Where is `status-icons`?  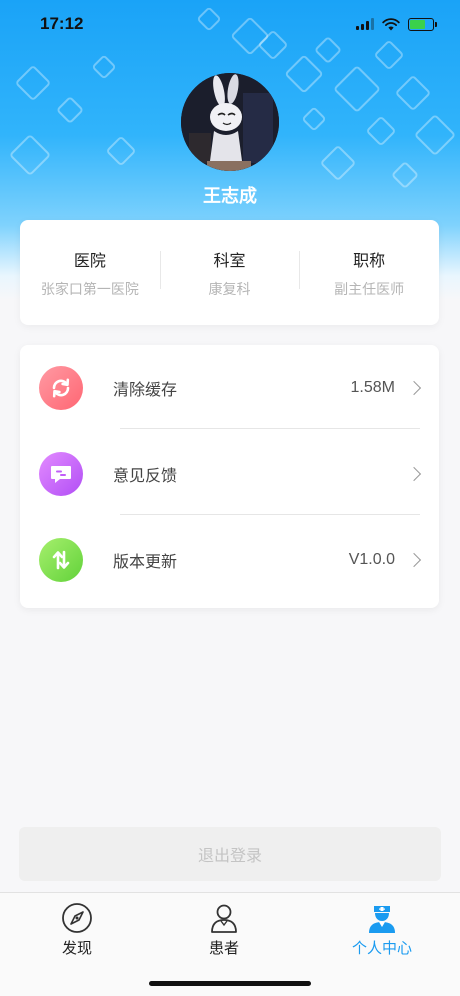 status-icons is located at coordinates (396, 24).